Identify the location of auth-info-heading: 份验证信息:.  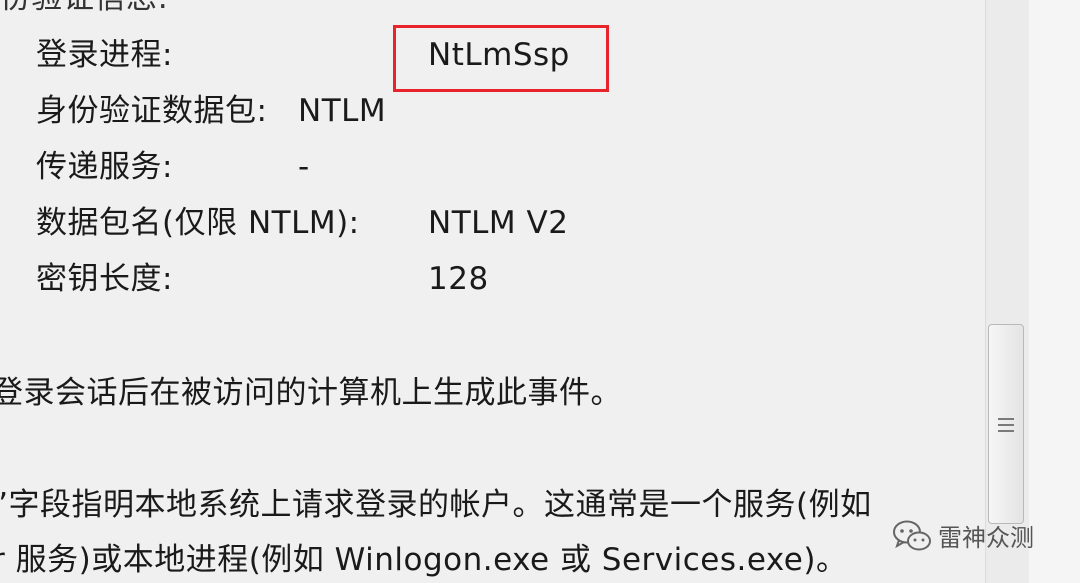
(84, 9).